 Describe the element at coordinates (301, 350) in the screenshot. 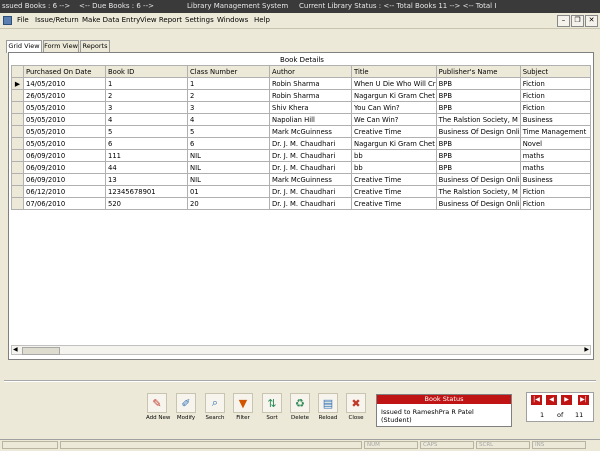

I see `horizontal-scrollbar: ◀ ▶` at that location.